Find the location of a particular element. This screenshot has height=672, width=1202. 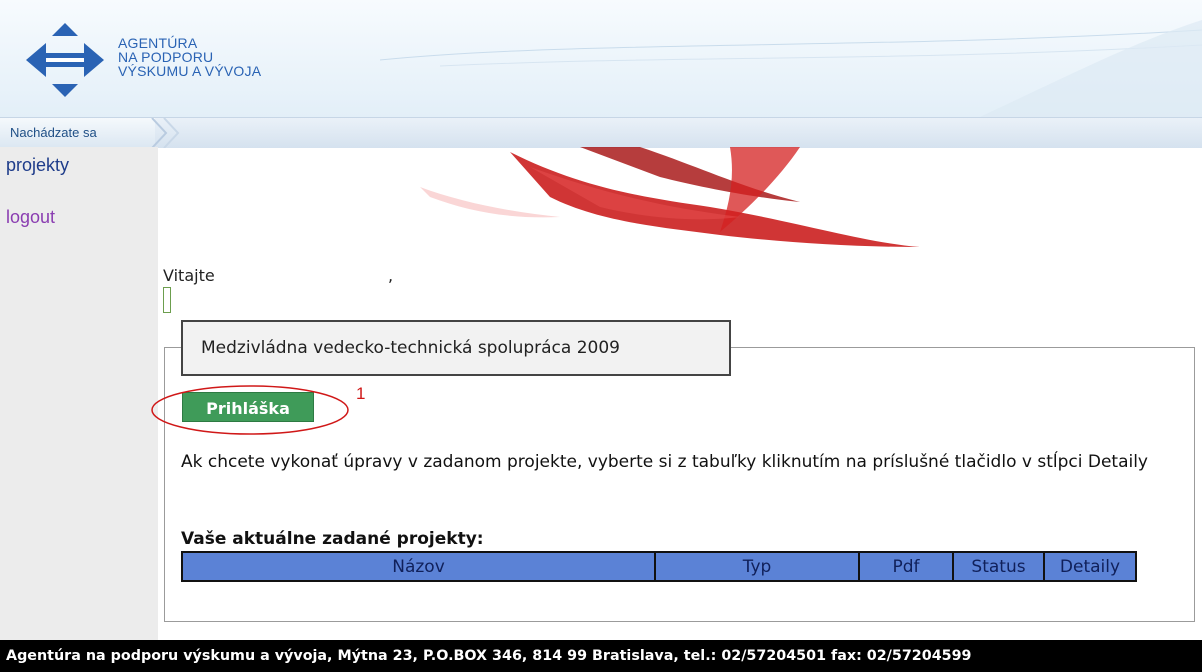

projects-table: Názov Typ Pdf Status Detaily is located at coordinates (659, 566).